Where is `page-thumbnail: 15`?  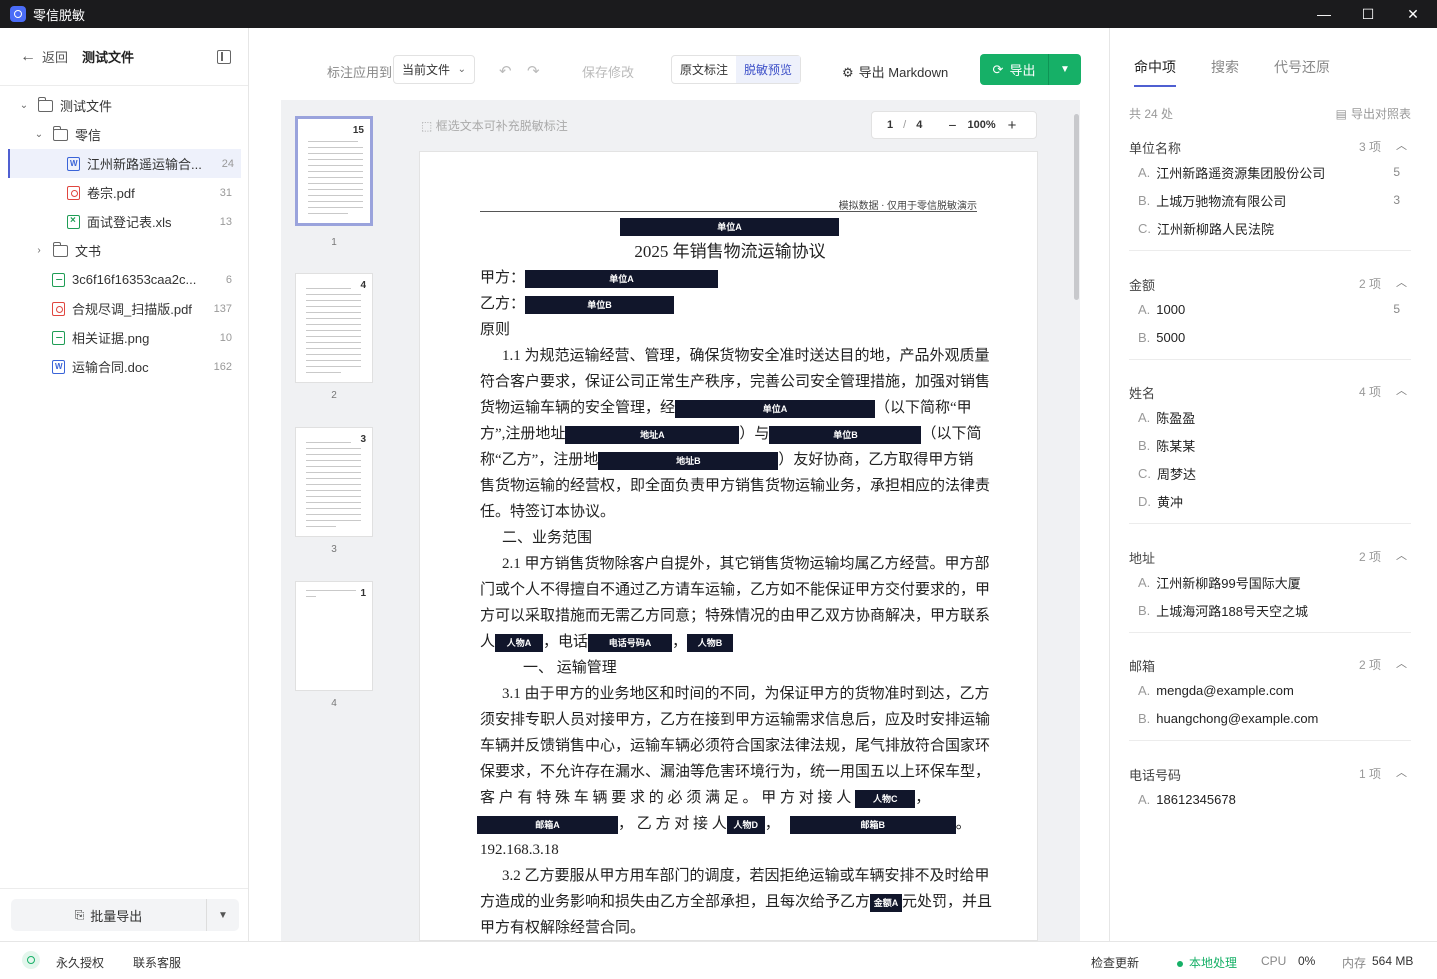
page-thumbnail: 15 is located at coordinates (334, 171).